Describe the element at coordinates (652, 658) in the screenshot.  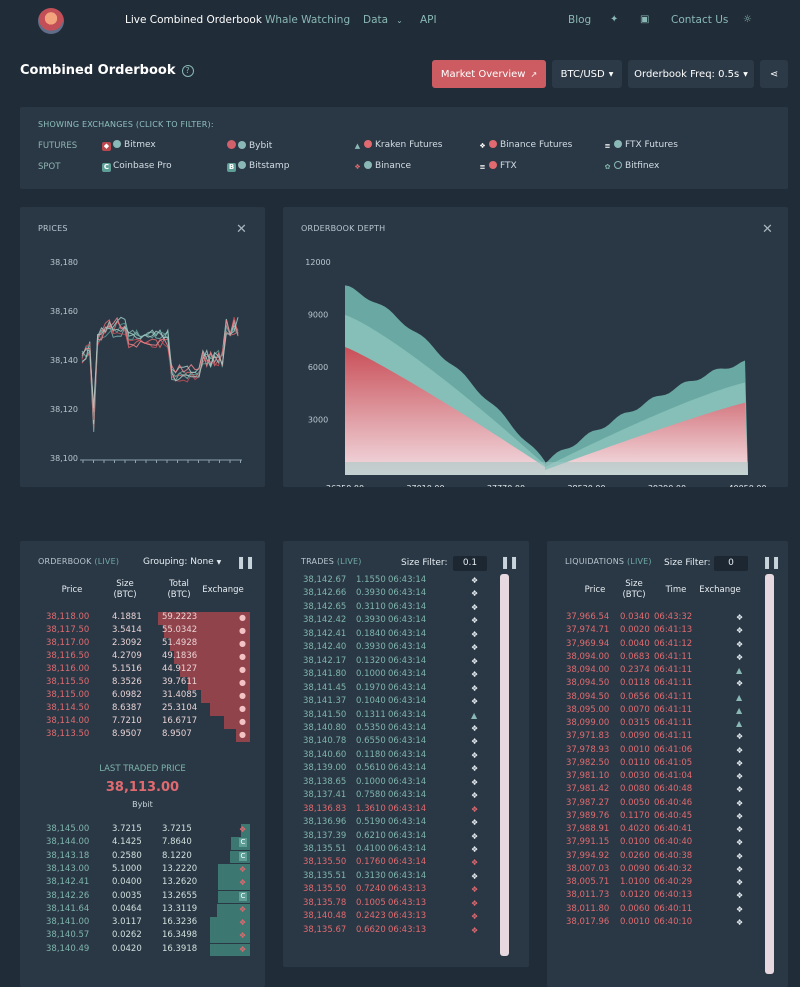
I see `liquidation-row: 38,094.00 0.0683 06:41:11 ❖` at that location.